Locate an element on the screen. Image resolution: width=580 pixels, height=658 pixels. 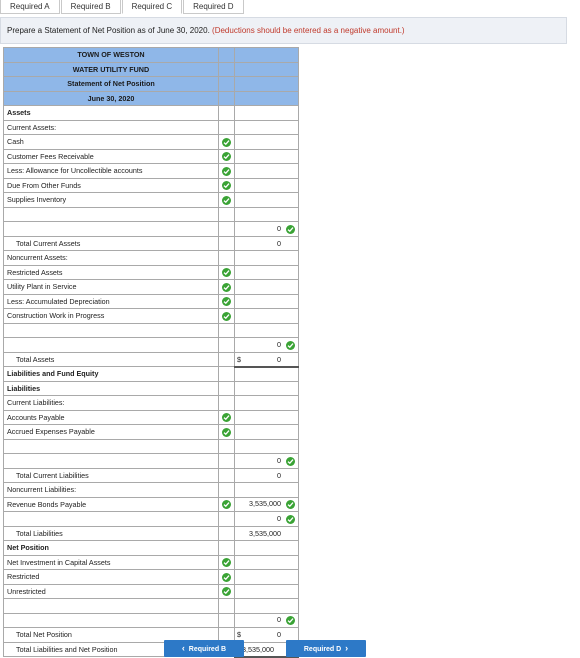
amount-total-liabilities: 3,535,000 is located at coordinates (266, 533).